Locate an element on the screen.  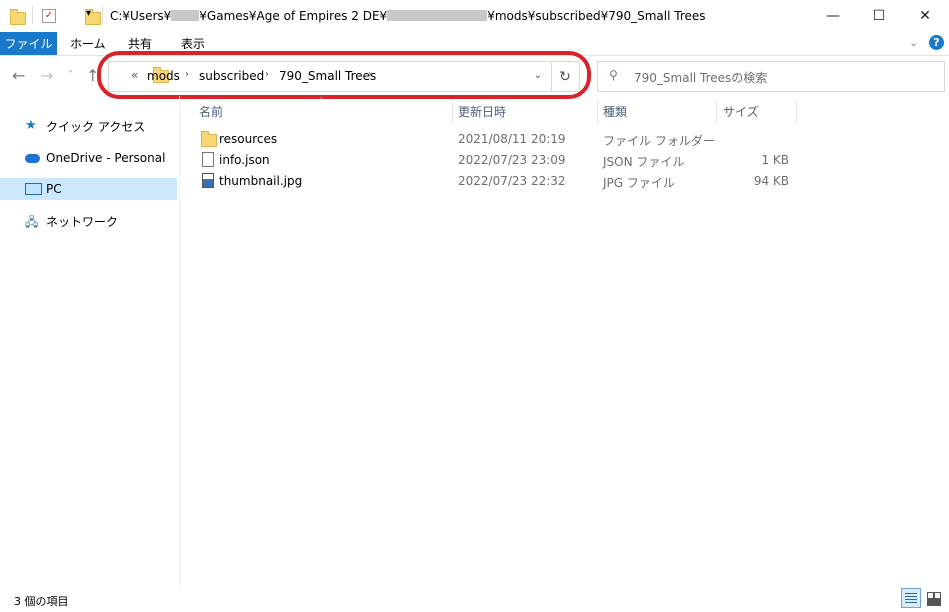
sidebar-item-network: 🖧 ネットワーク is located at coordinates (88, 221).